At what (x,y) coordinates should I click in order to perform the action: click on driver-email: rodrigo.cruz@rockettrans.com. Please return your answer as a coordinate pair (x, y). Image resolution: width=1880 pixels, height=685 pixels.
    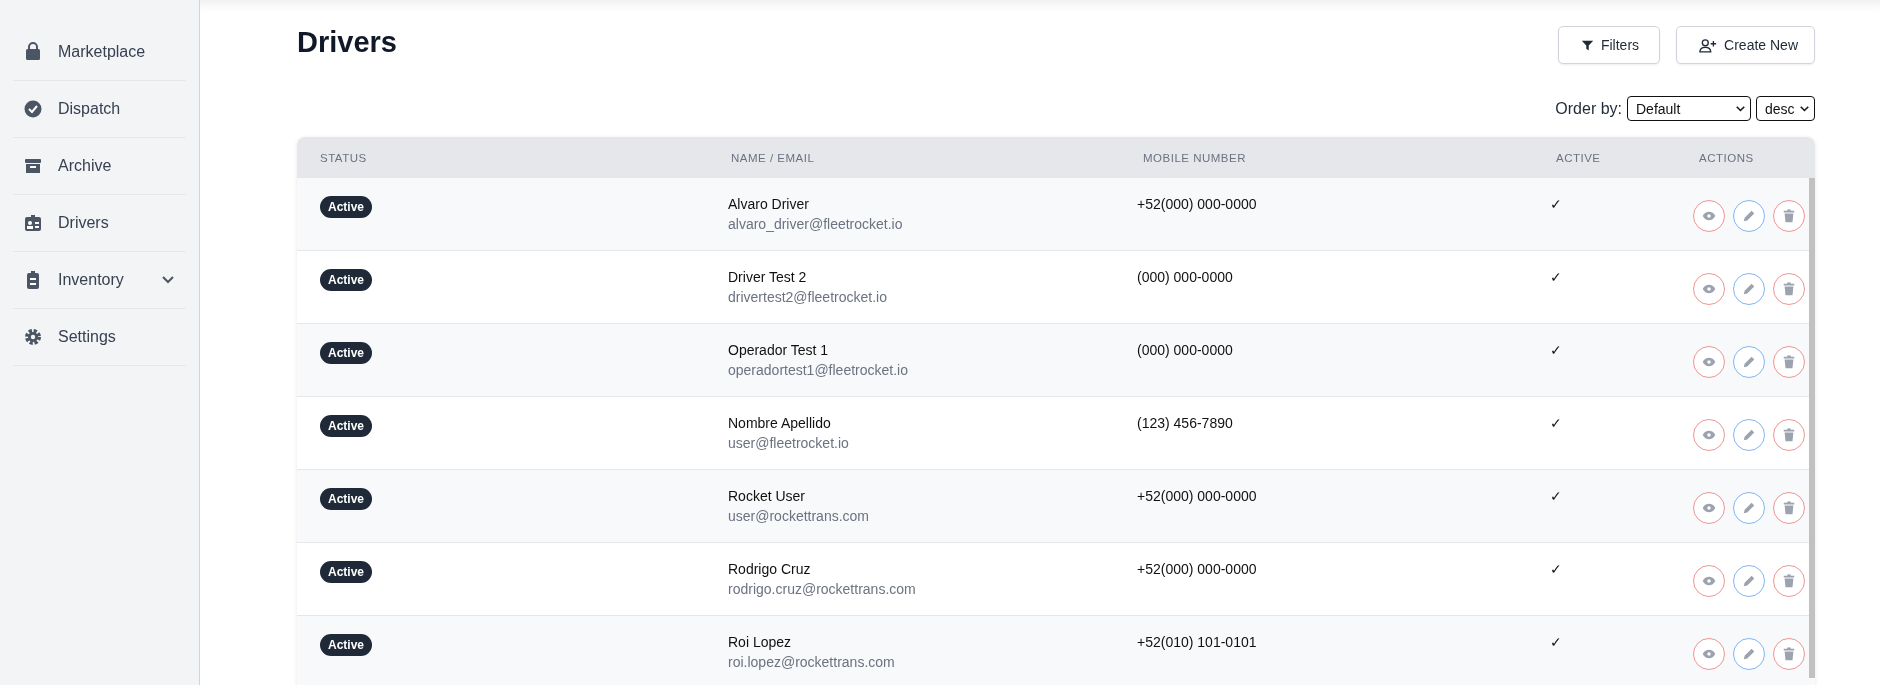
    Looking at the image, I should click on (822, 589).